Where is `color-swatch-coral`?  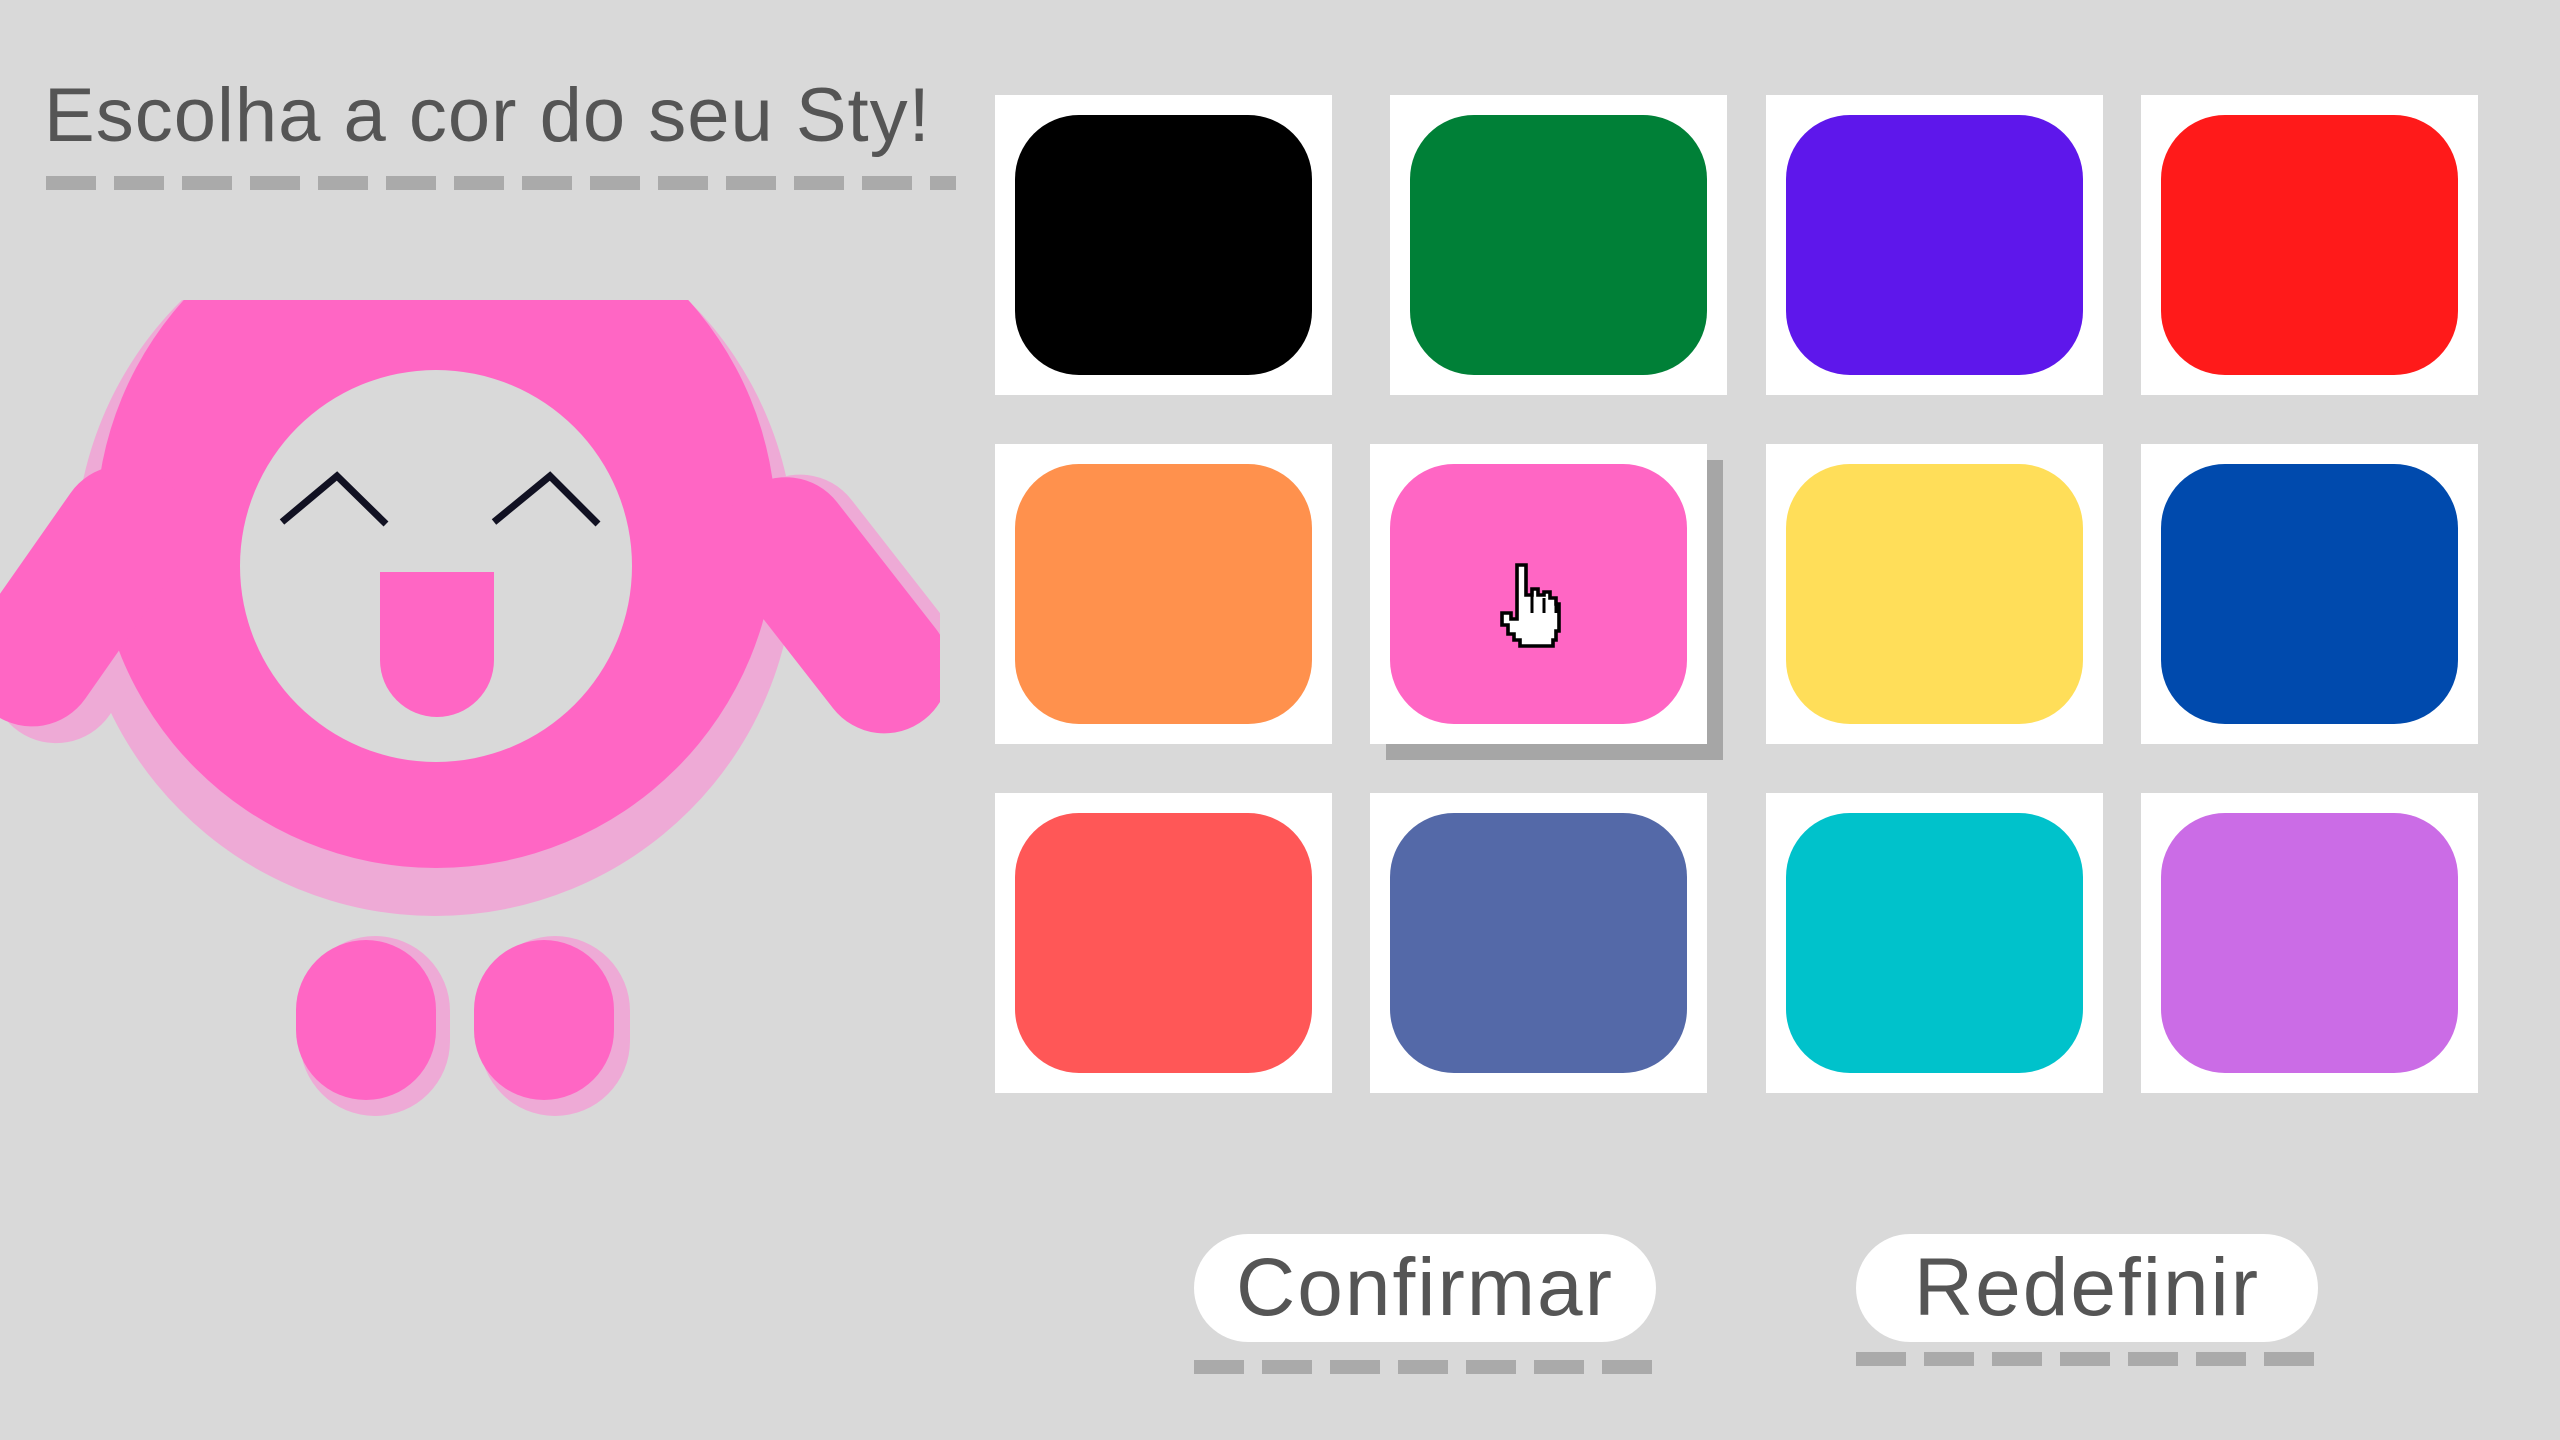 color-swatch-coral is located at coordinates (1163, 943).